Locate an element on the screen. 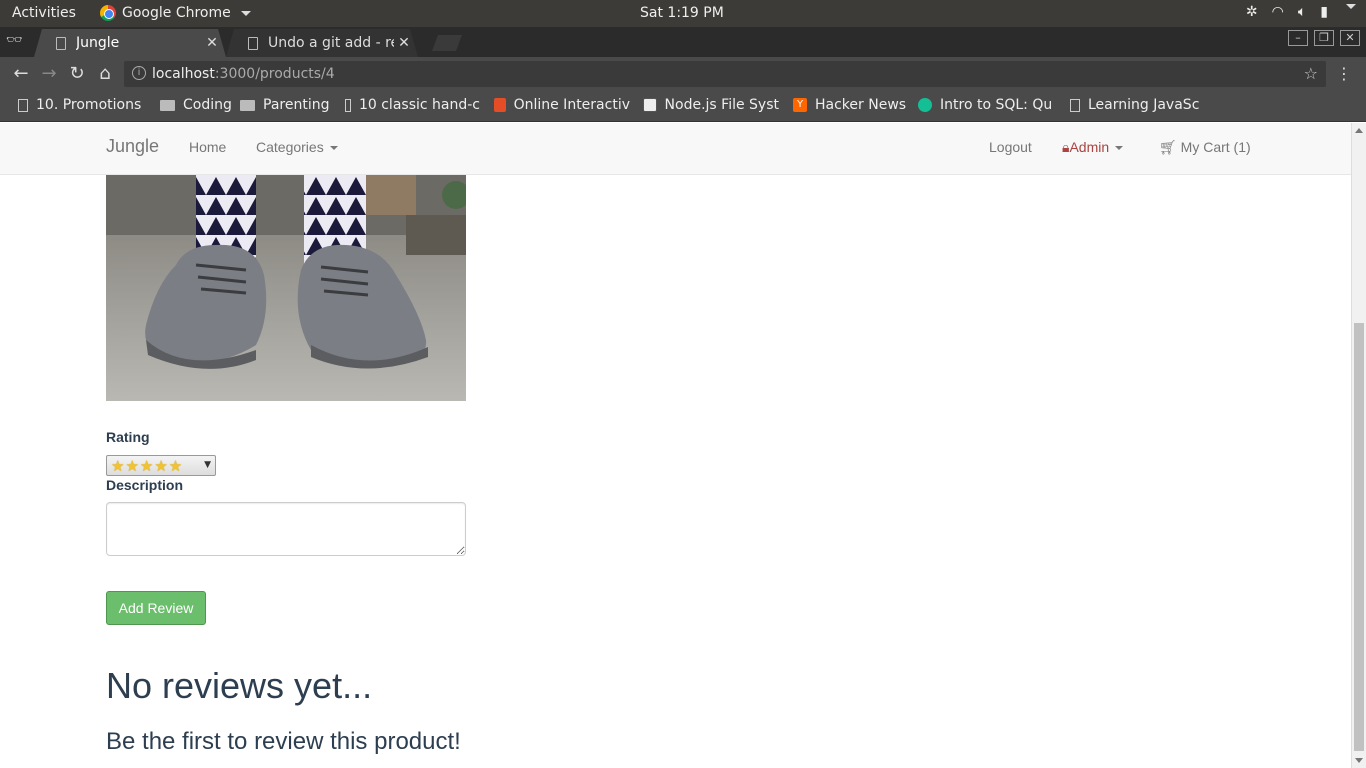 The width and height of the screenshot is (1366, 768). nav-categories-label: Categories is located at coordinates (290, 147).